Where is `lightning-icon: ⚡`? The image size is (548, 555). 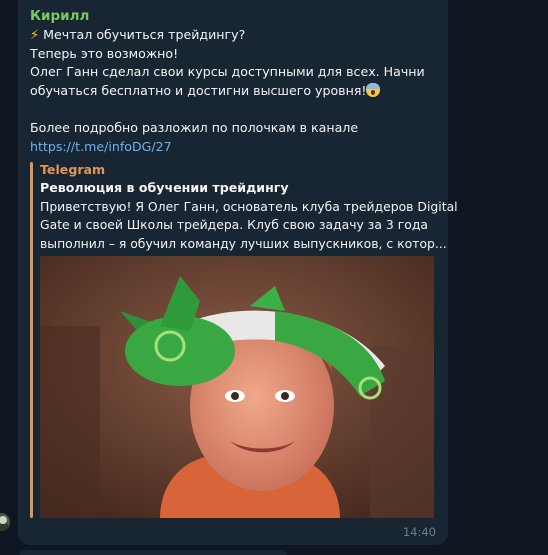 lightning-icon: ⚡ is located at coordinates (35, 35).